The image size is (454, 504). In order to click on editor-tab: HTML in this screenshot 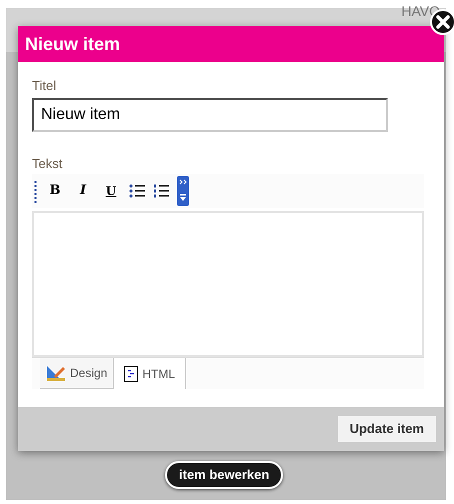, I will do `click(149, 373)`.